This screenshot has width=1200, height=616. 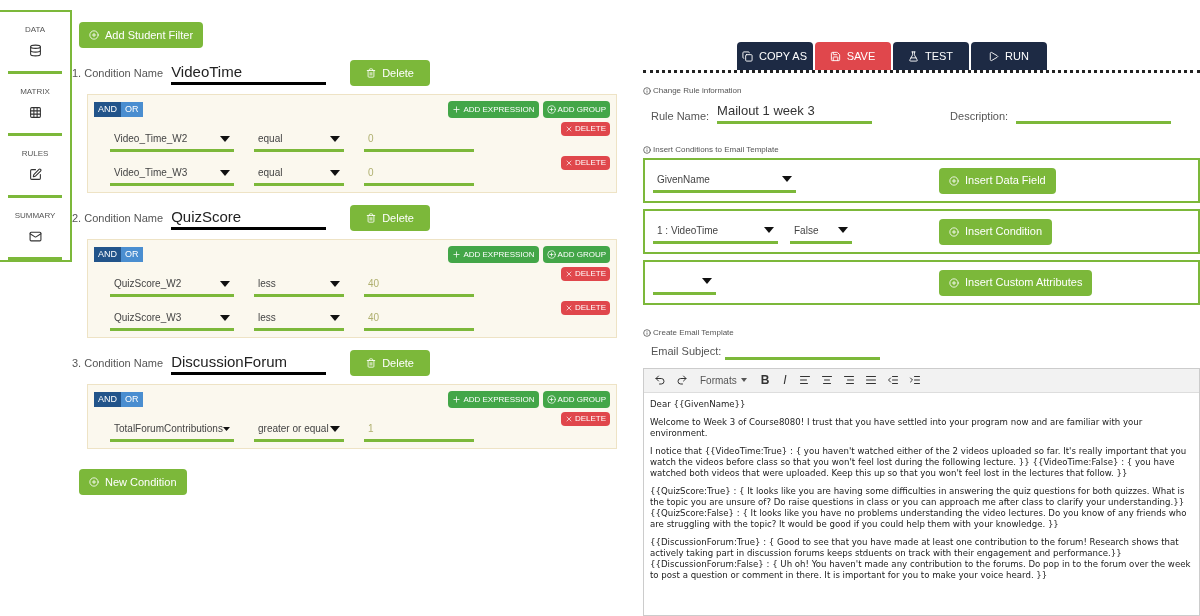 I want to click on condition-label: 3. Condition Name, so click(x=118, y=363).